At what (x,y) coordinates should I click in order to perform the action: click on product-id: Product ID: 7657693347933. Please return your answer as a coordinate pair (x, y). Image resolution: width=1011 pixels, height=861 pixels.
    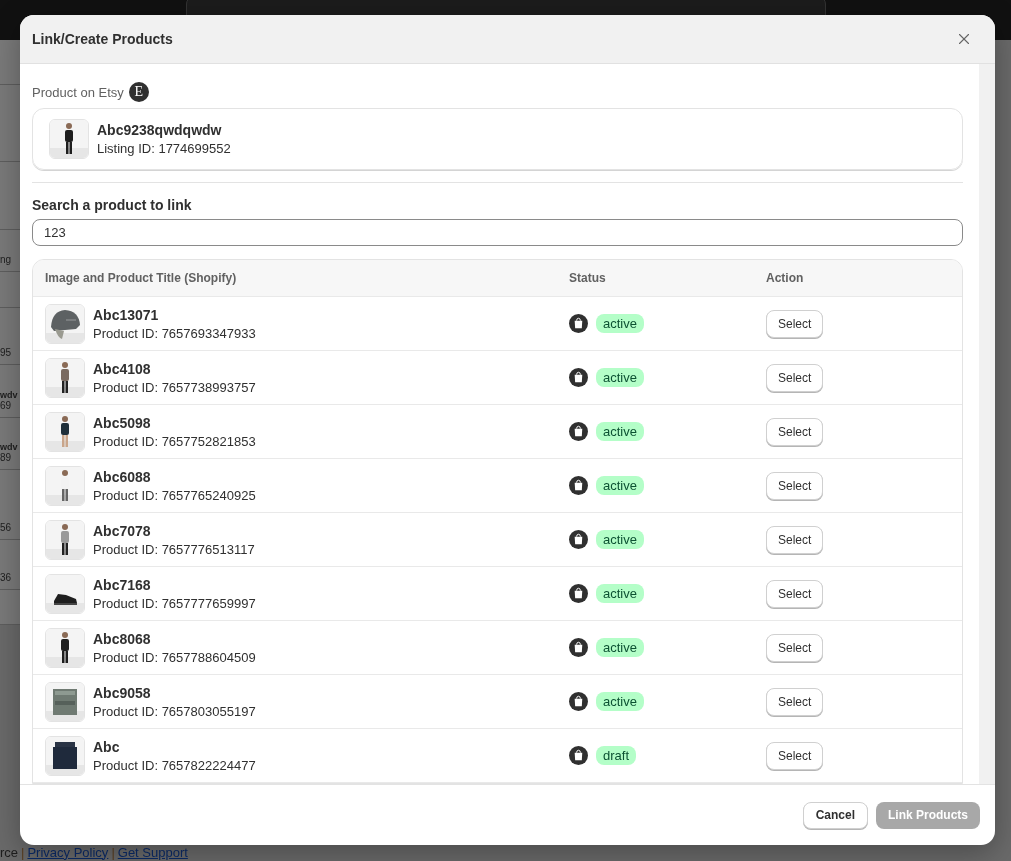
    Looking at the image, I should click on (174, 333).